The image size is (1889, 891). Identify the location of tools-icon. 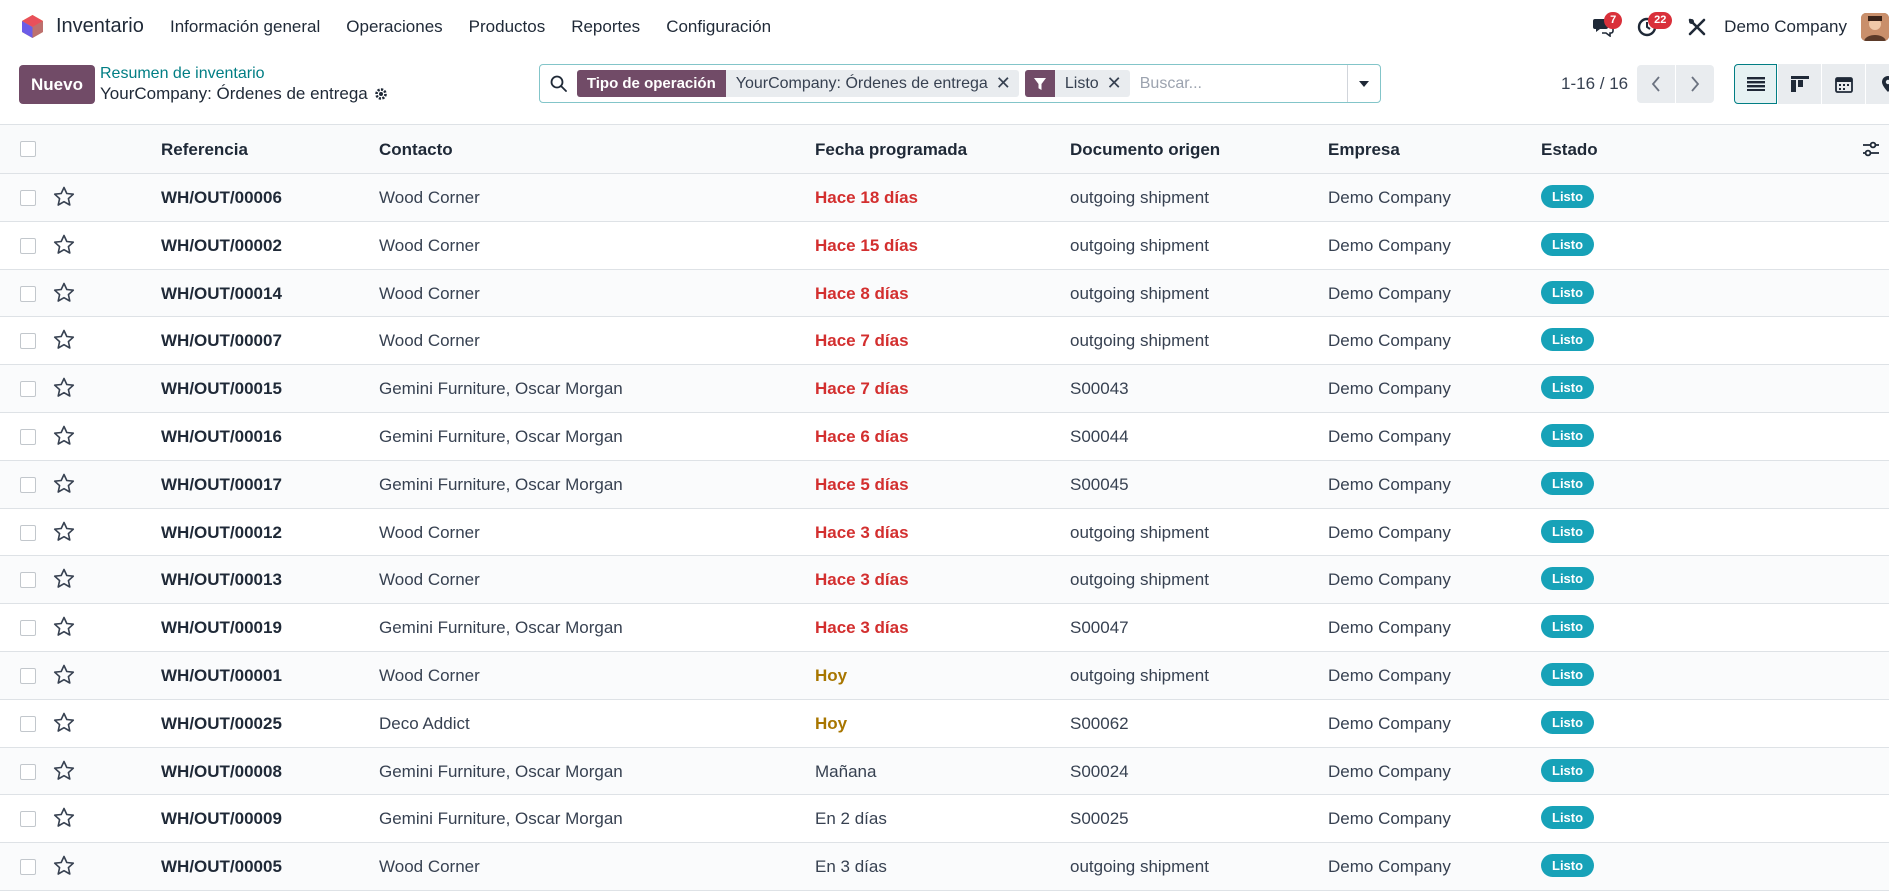
(1697, 27).